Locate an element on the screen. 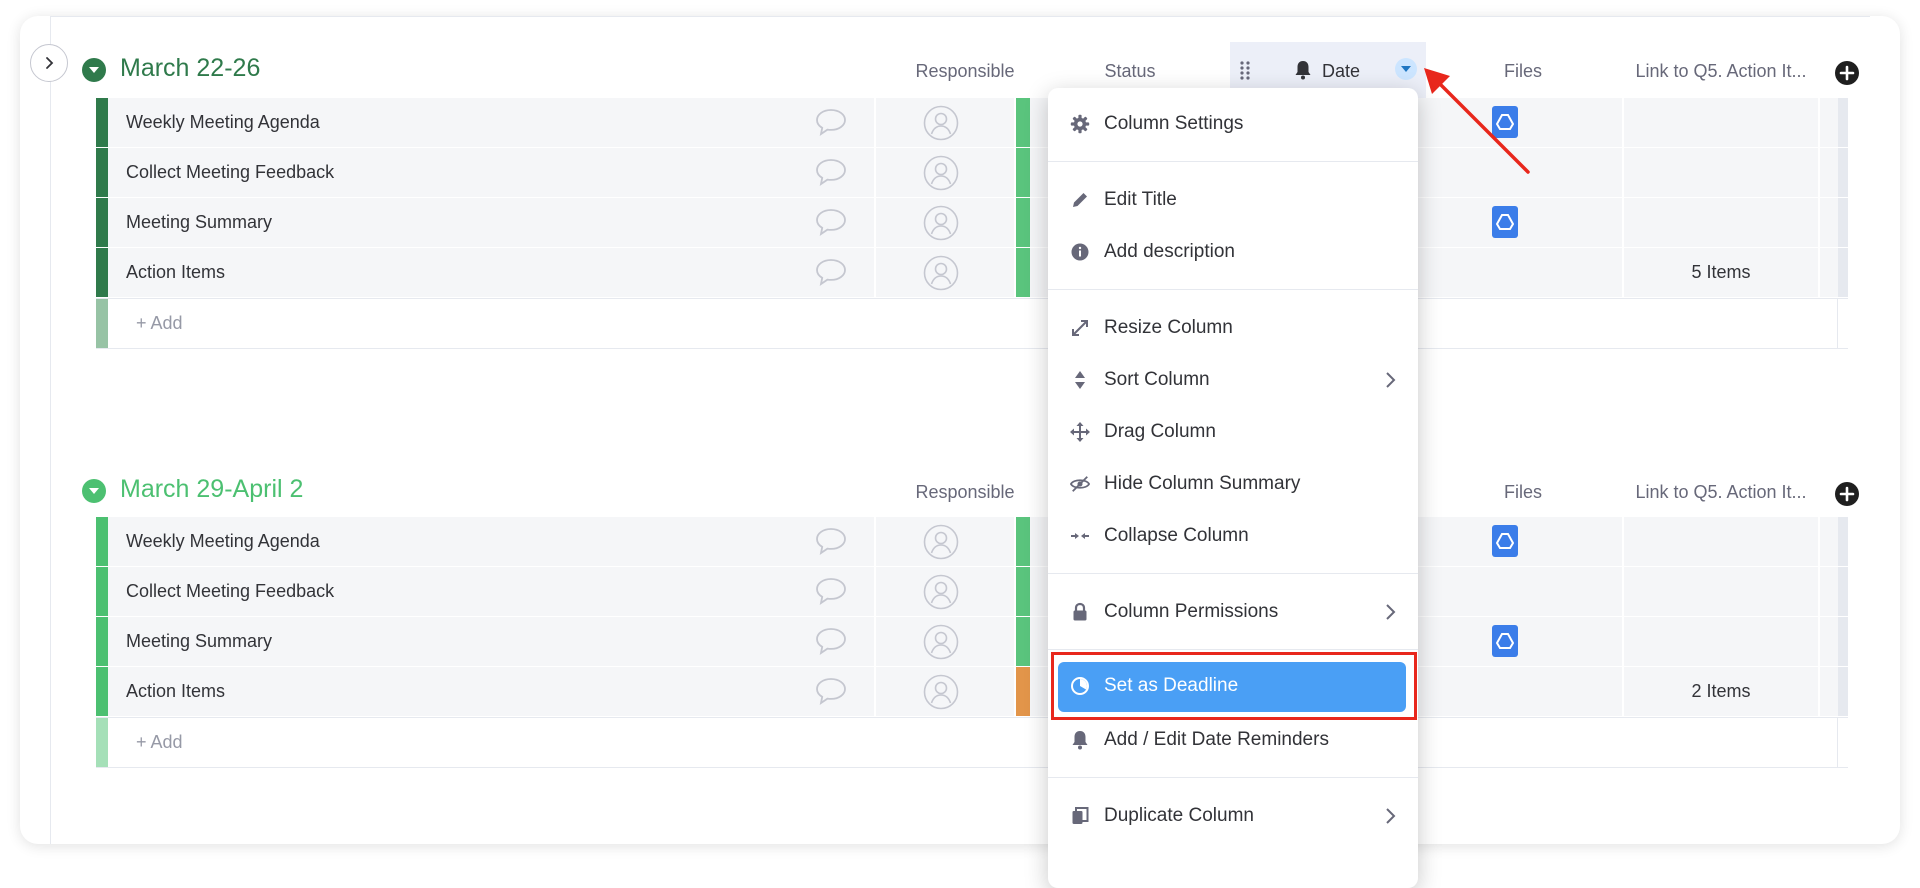 Image resolution: width=1920 pixels, height=888 pixels. menu-item-column-settings: Column Settings is located at coordinates (1233, 124).